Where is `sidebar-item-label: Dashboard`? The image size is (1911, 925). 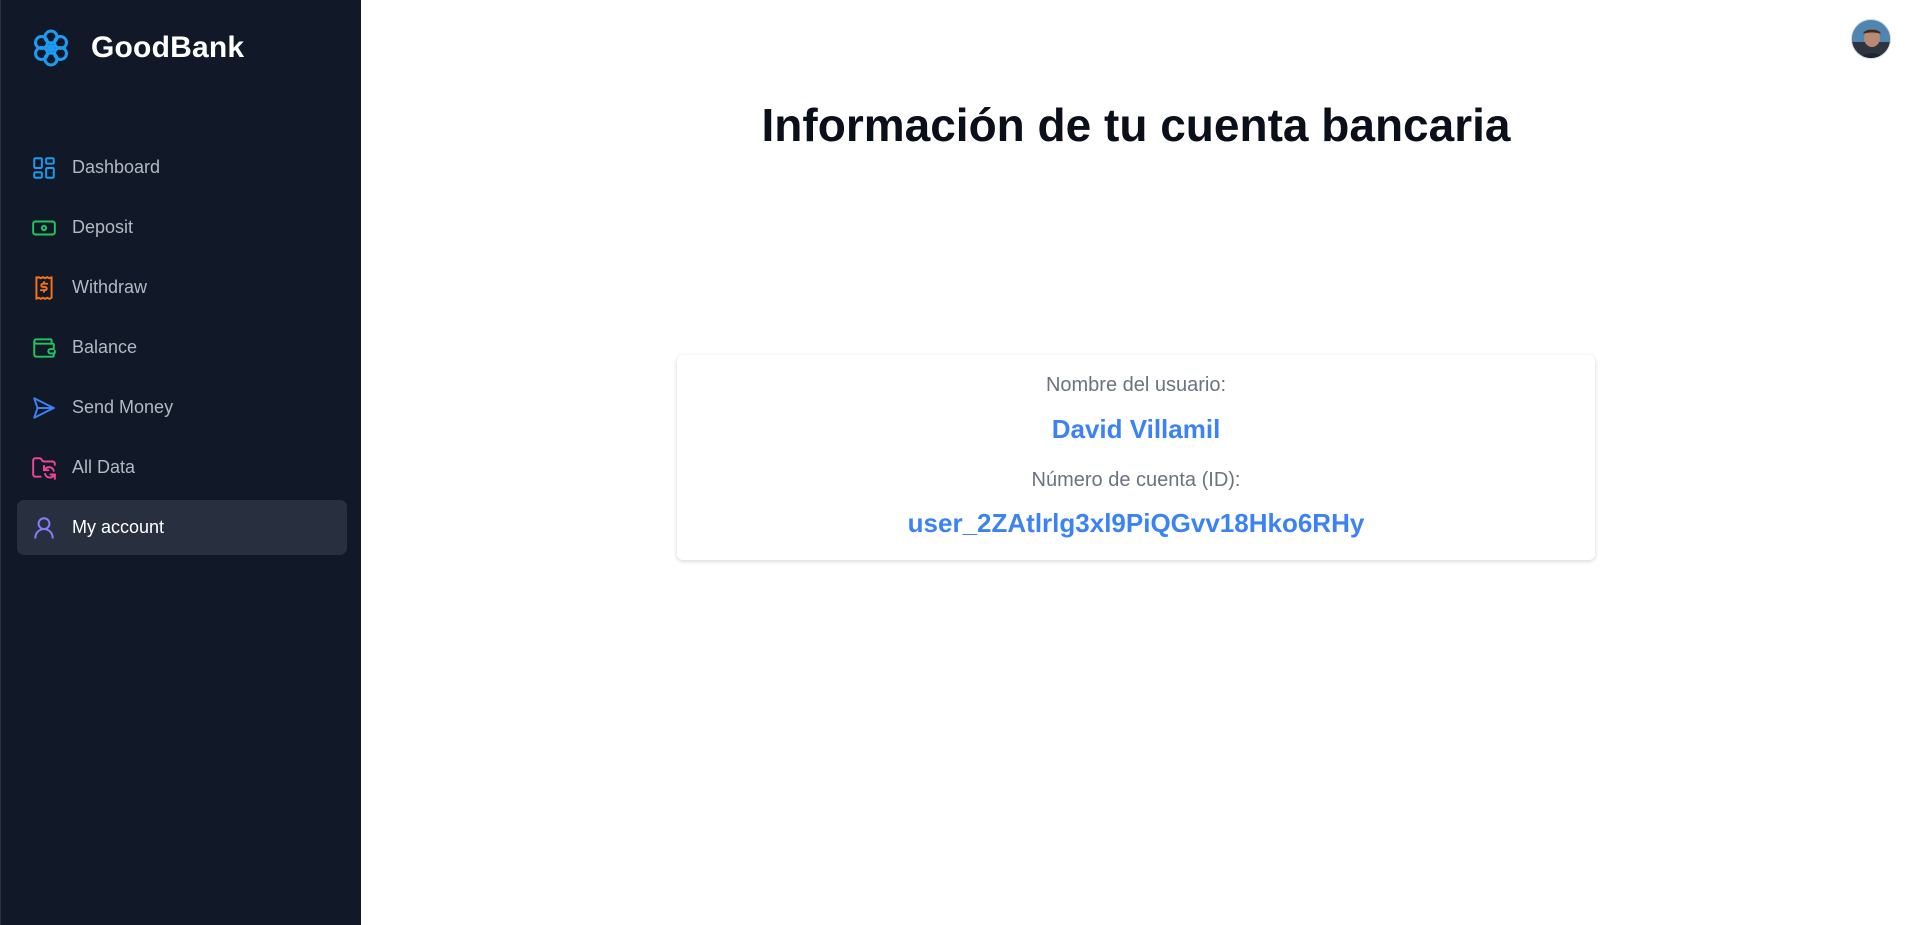 sidebar-item-label: Dashboard is located at coordinates (116, 167).